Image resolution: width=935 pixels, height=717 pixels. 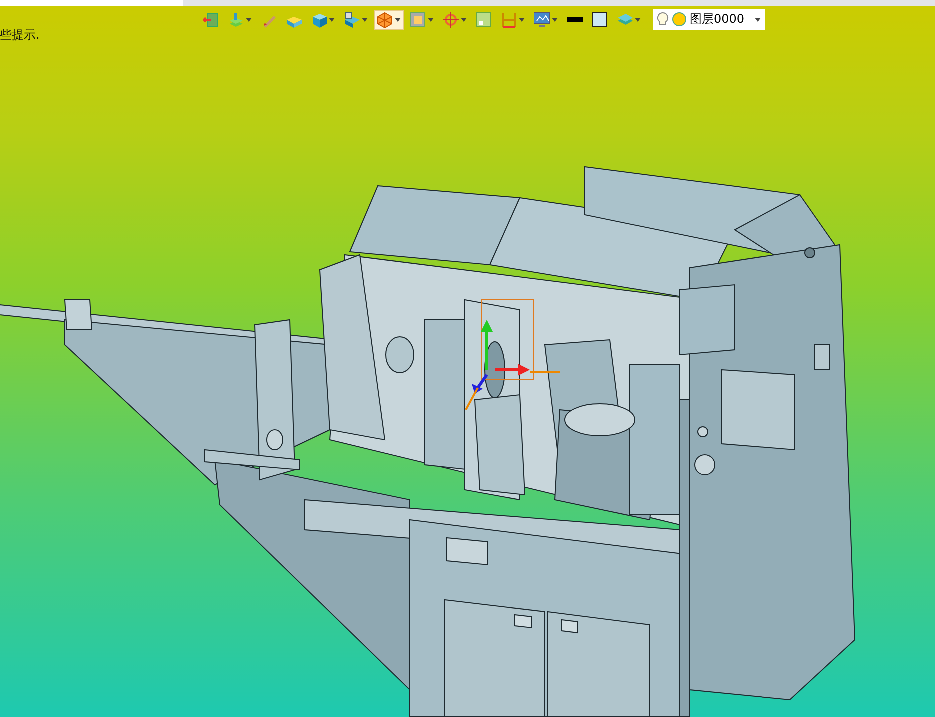 I want to click on toolbar-button, so click(x=546, y=20).